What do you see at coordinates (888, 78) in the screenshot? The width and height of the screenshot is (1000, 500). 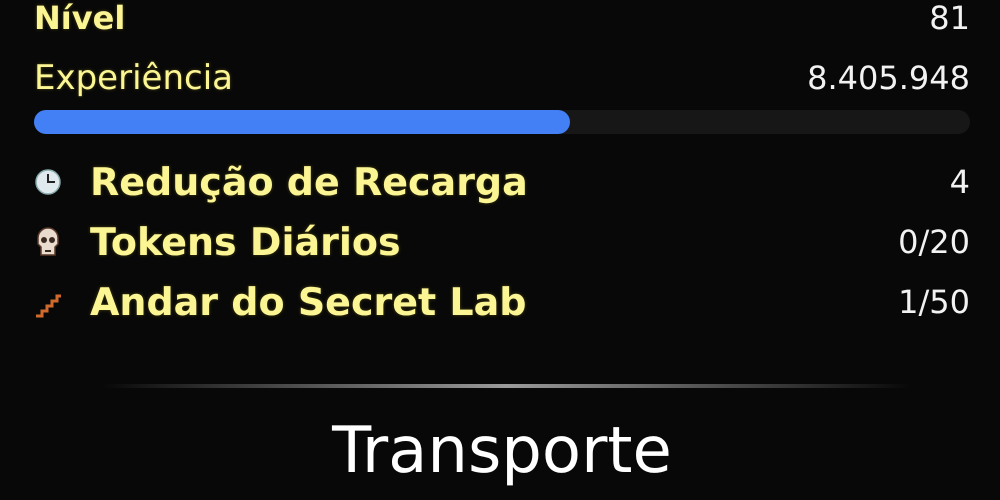 I see `experience-value: 8.405.948` at bounding box center [888, 78].